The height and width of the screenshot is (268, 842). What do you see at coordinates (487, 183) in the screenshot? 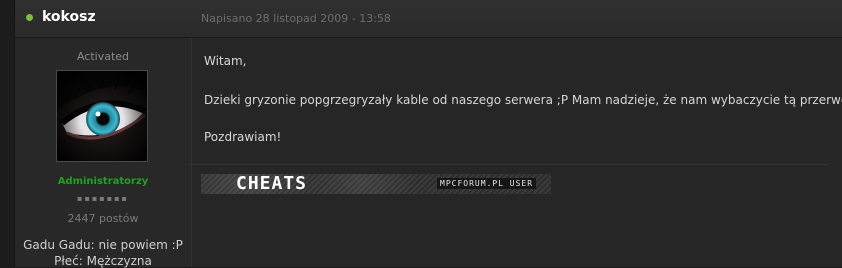
I see `signature-banner-subtitle: MPCFORUM.PL USER` at bounding box center [487, 183].